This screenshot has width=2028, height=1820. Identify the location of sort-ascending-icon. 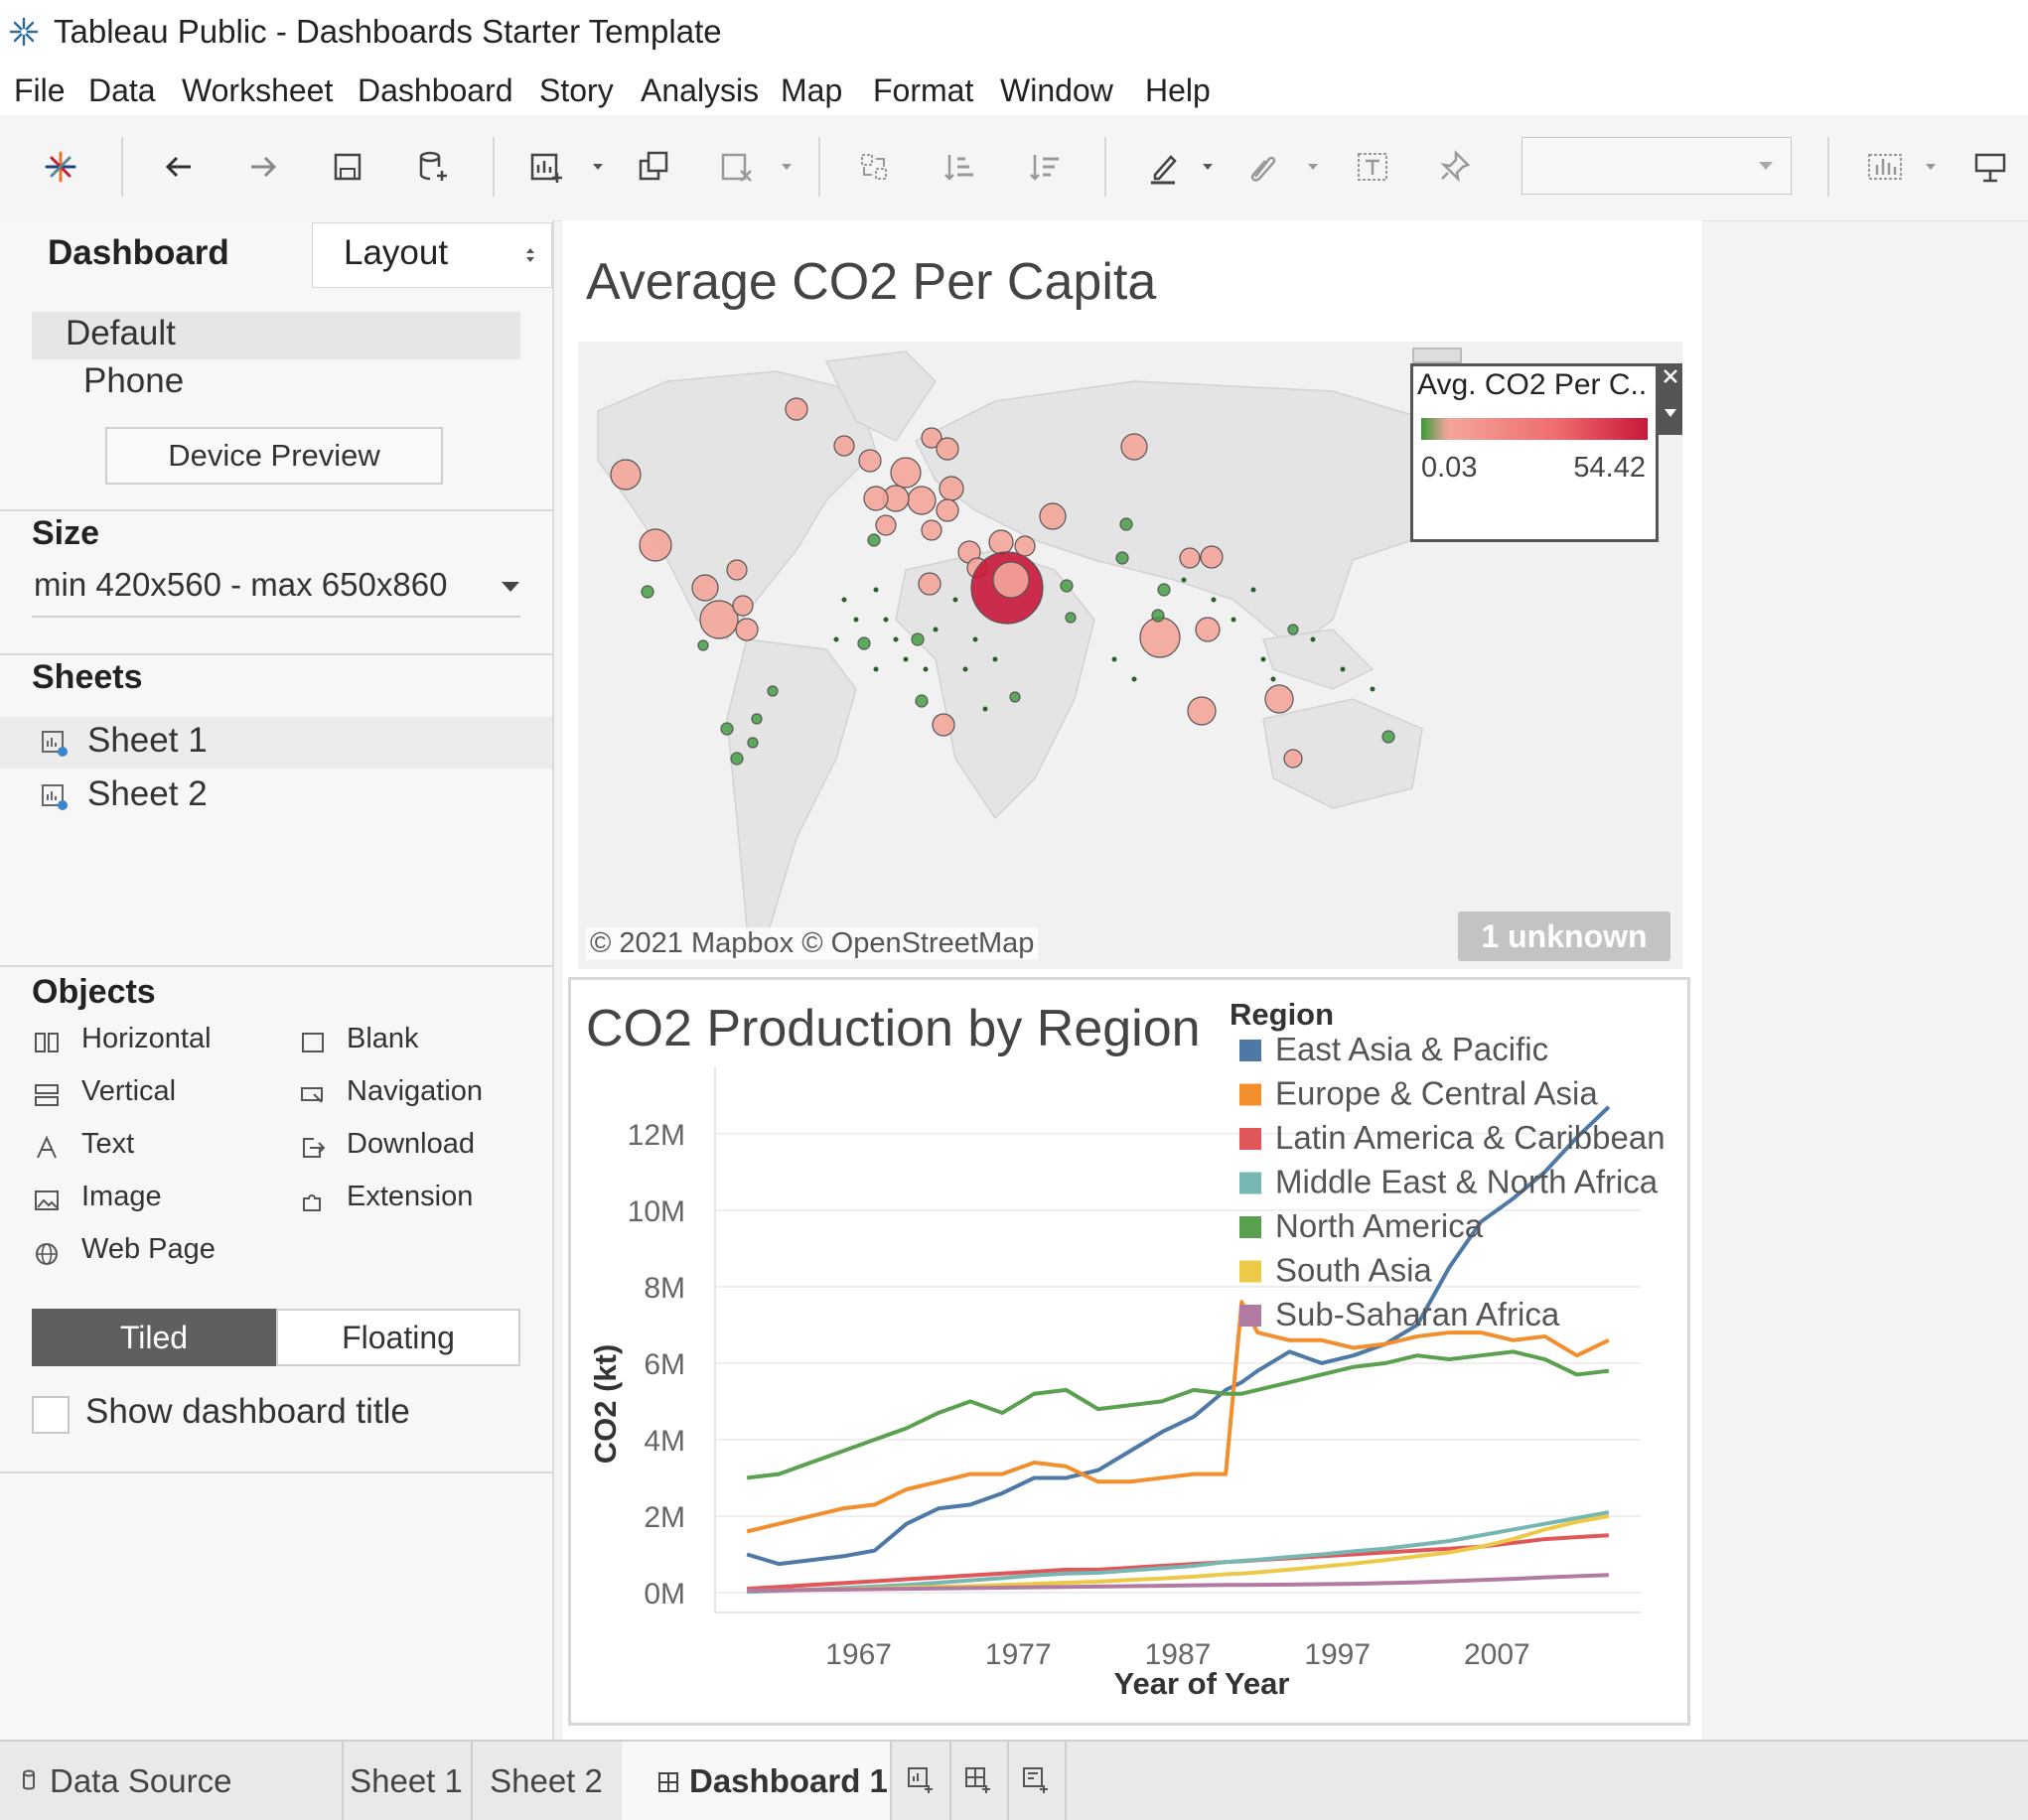
(959, 167).